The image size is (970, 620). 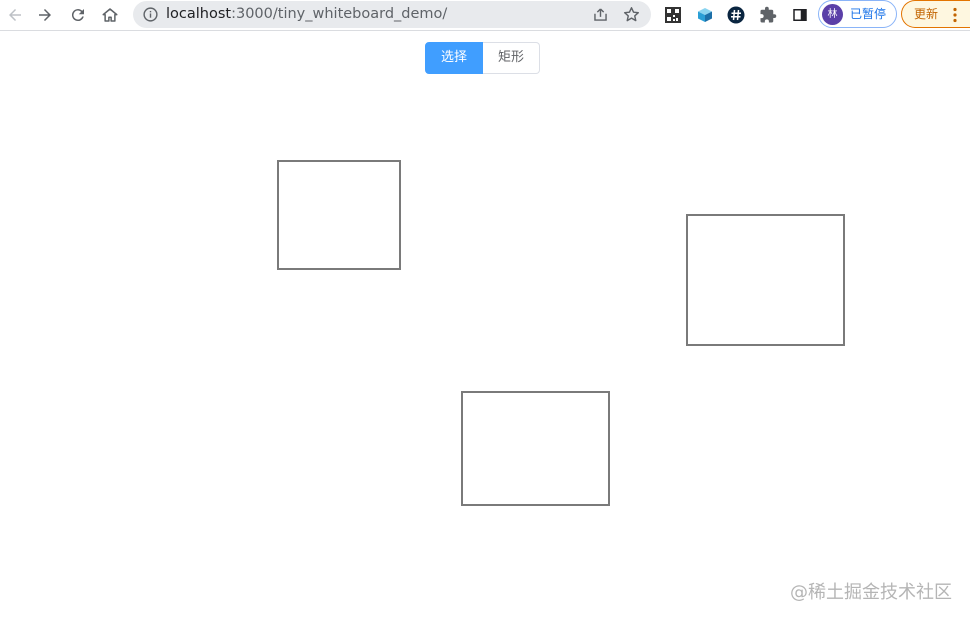 I want to click on update-label: 更新, so click(x=926, y=14).